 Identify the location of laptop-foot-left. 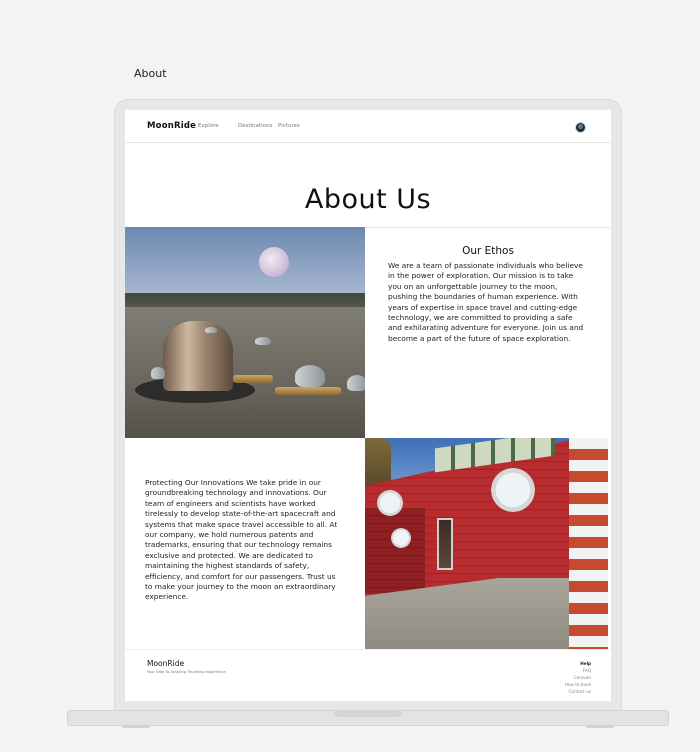
(136, 727).